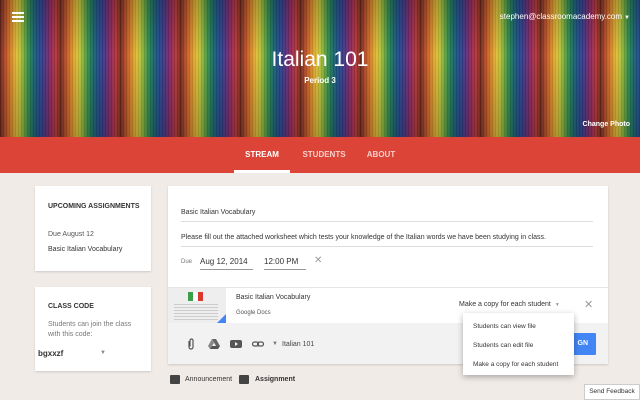 This screenshot has width=640, height=400. I want to click on class-period: Period 3, so click(320, 80).